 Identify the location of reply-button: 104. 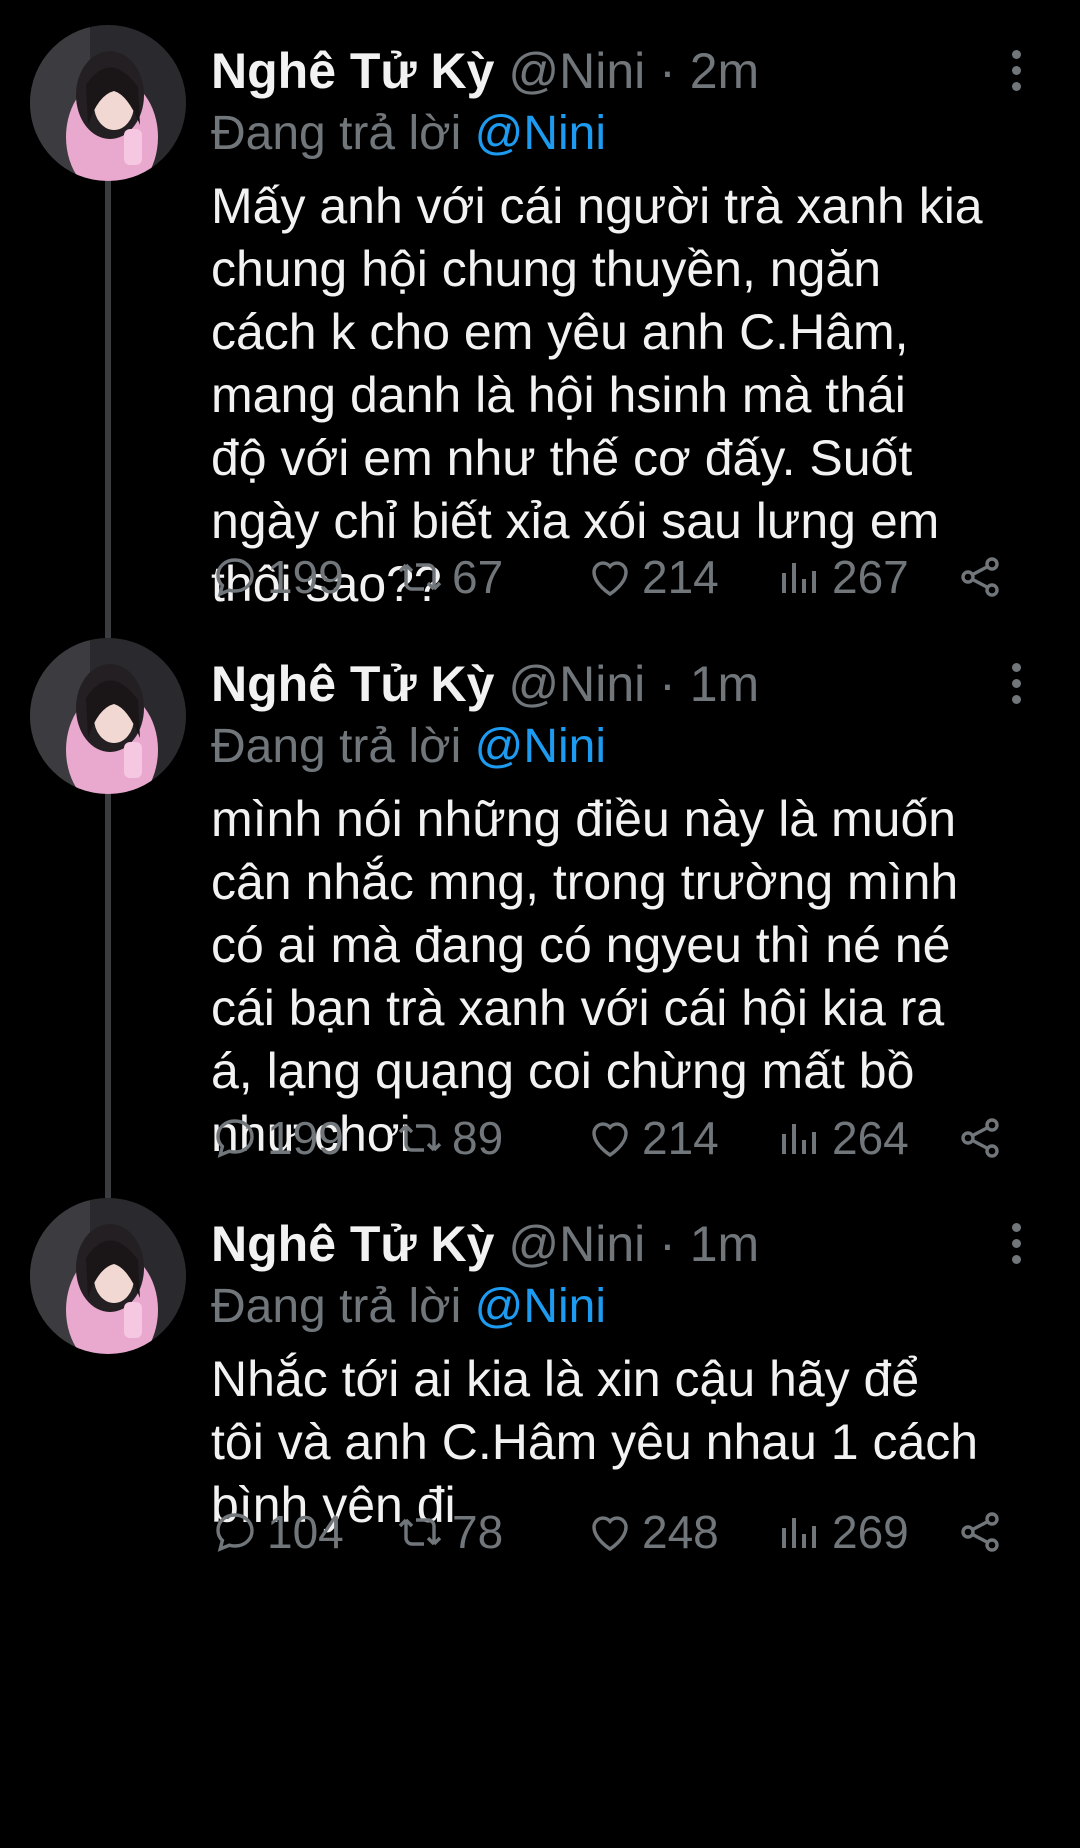
(277, 1532).